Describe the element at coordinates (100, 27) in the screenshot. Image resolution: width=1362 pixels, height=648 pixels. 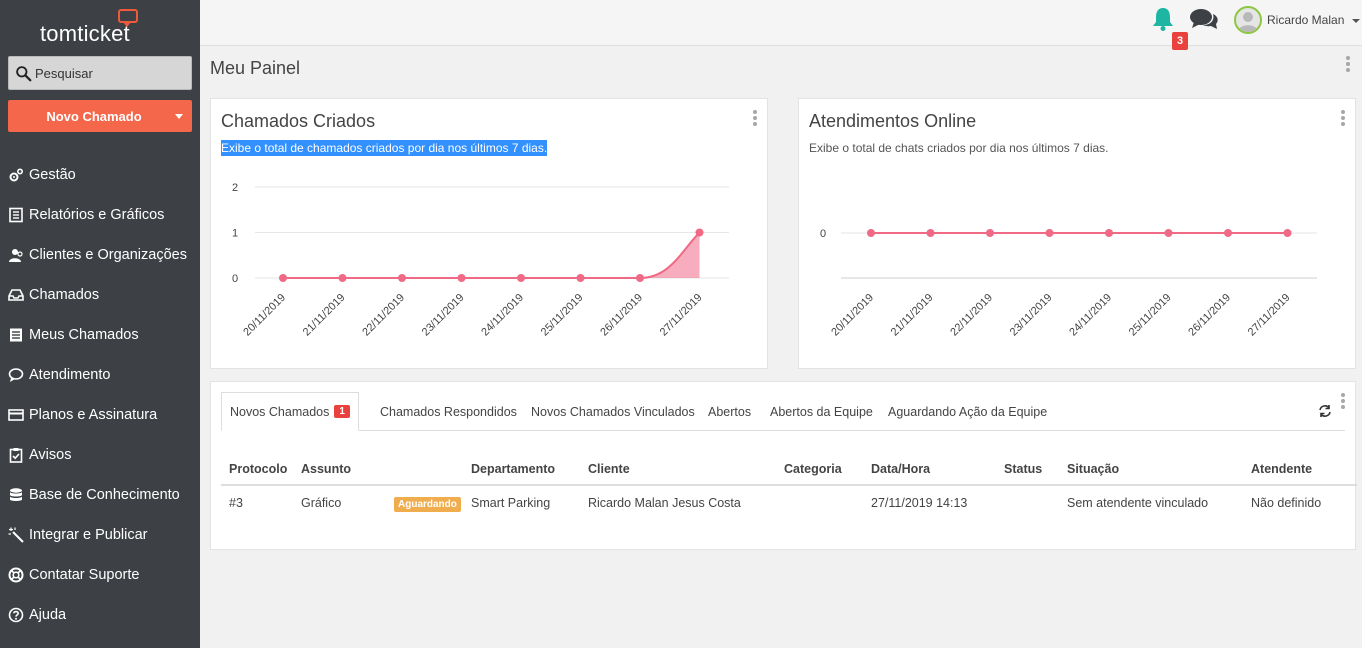
I see `tomticket-logo: tomticket` at that location.